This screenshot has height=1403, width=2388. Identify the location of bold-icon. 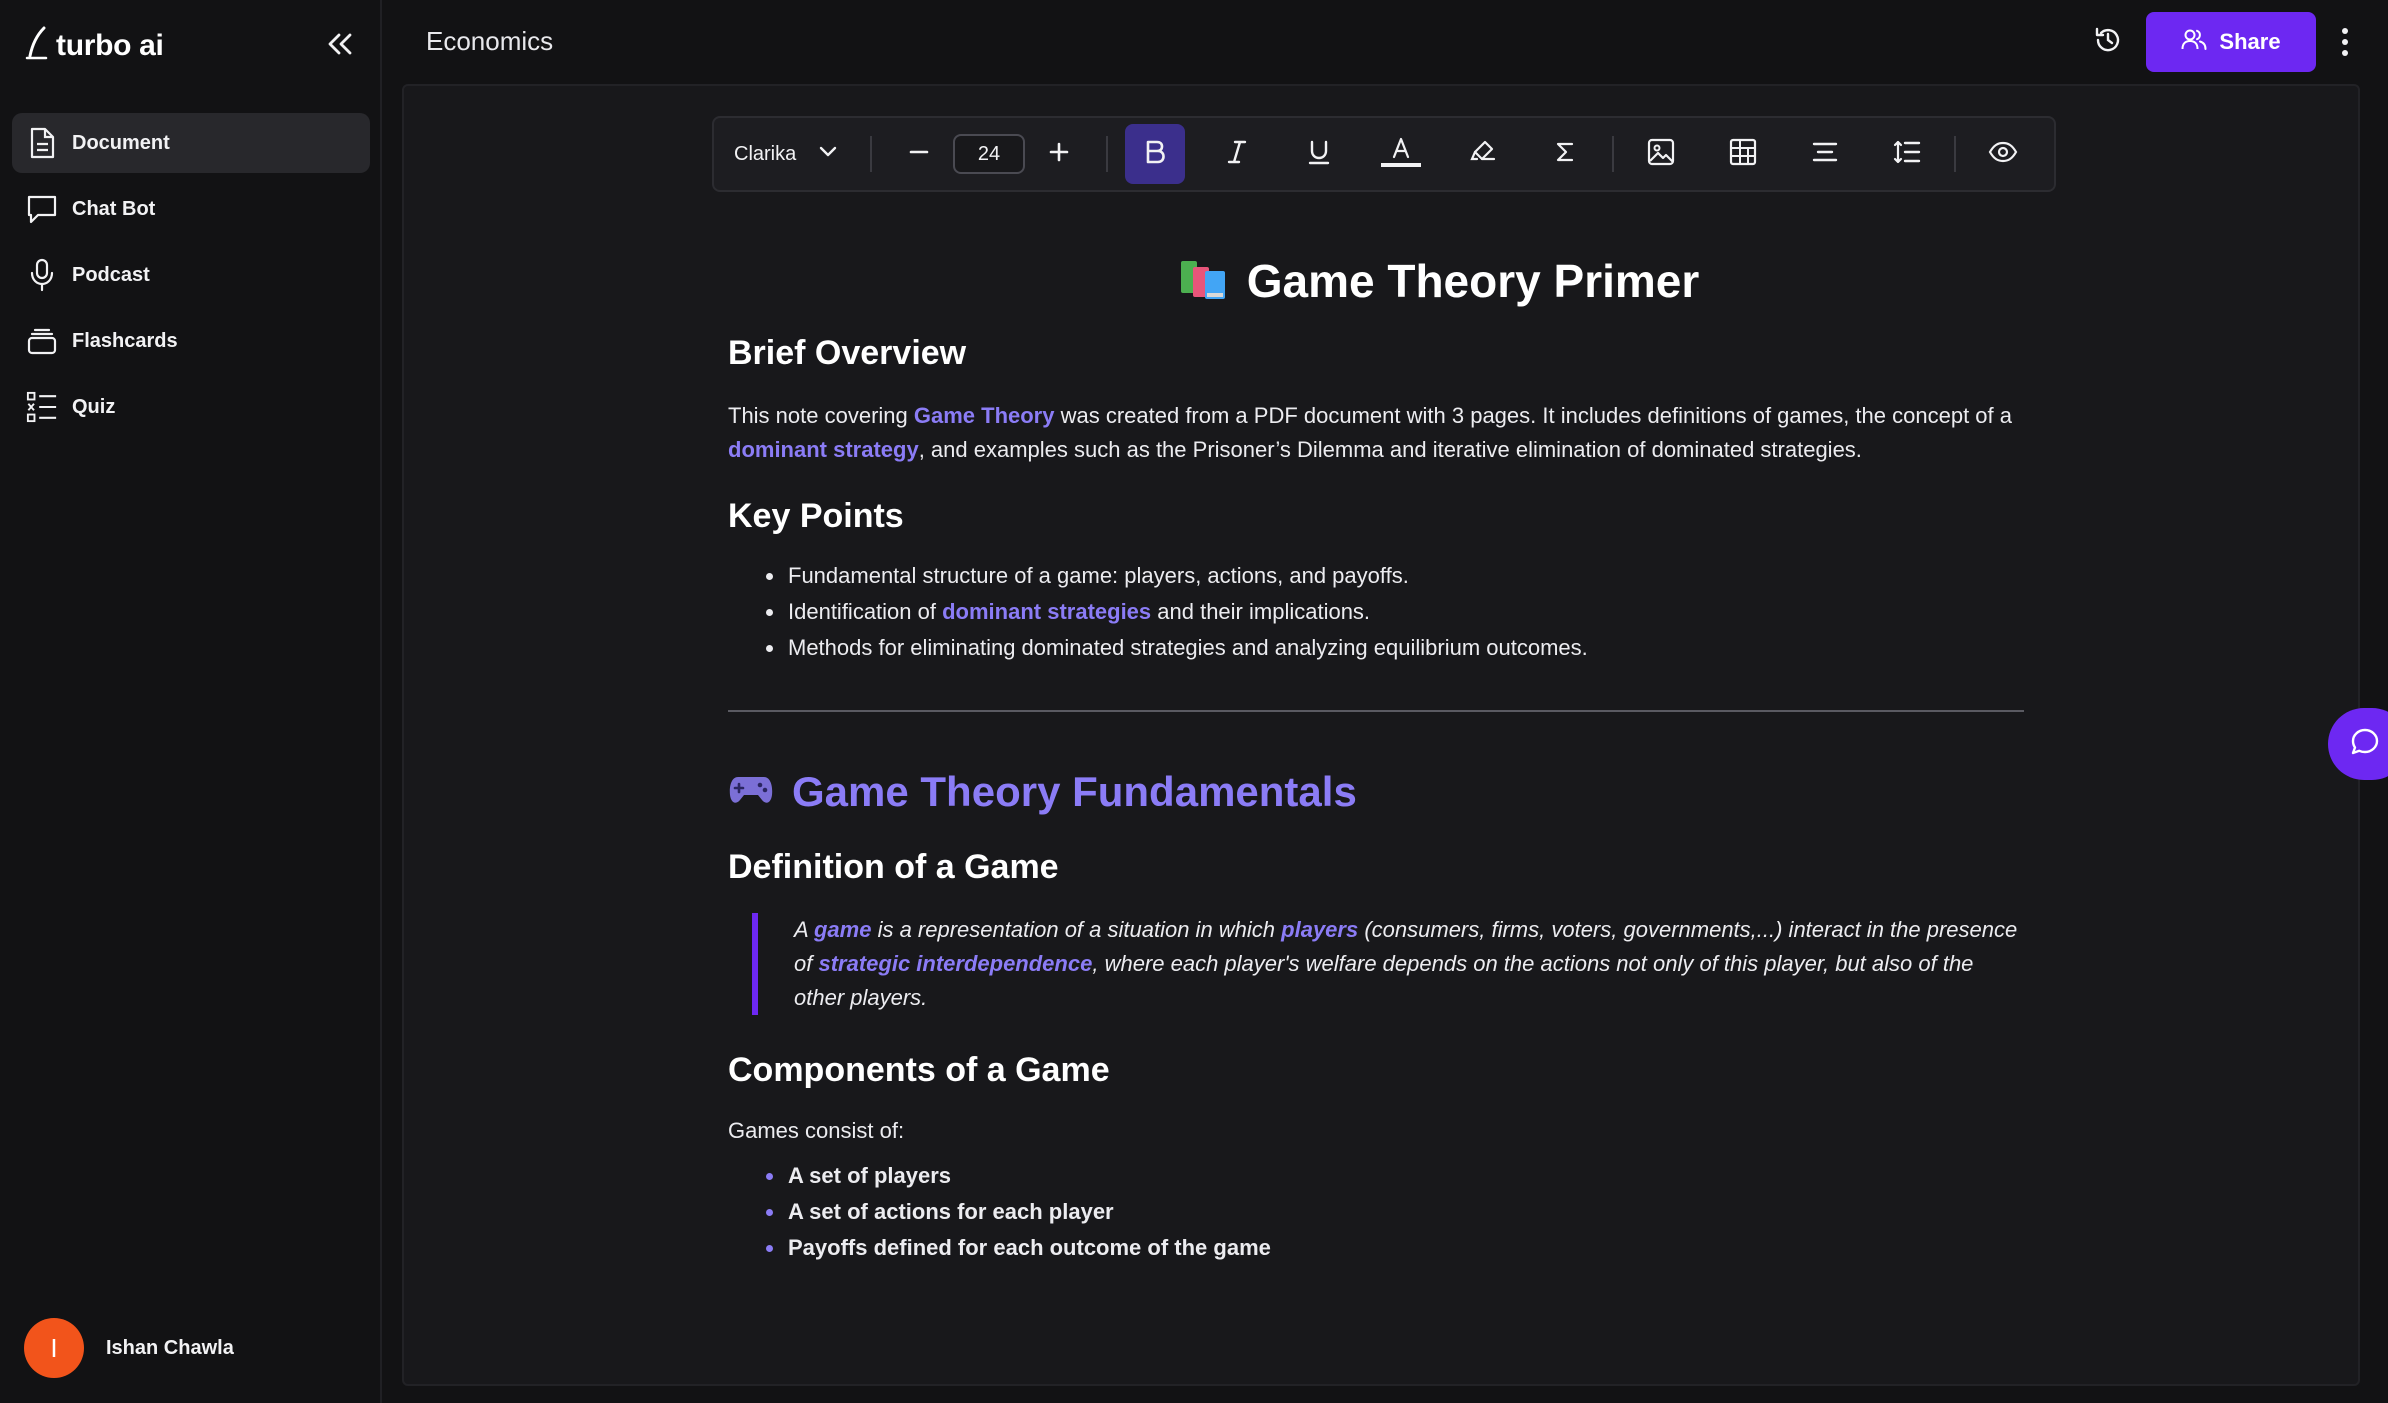
(1155, 154).